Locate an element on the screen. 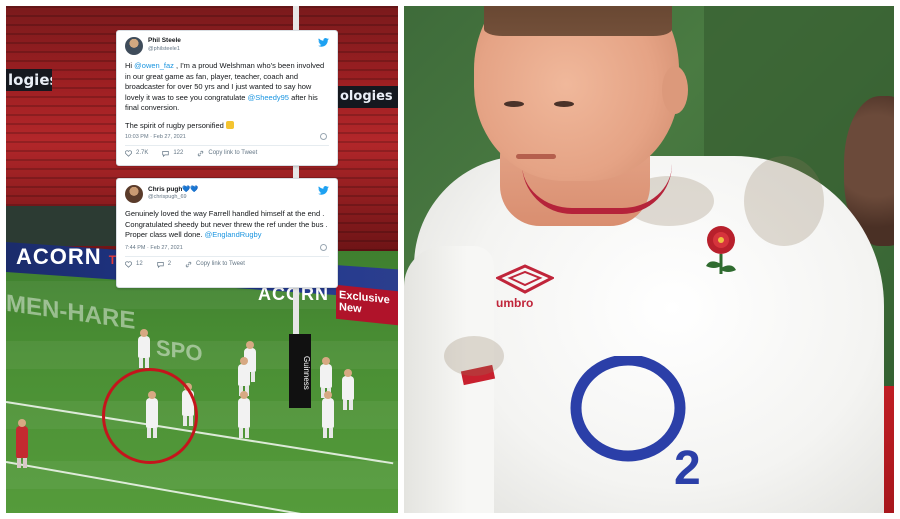  stand-structure is located at coordinates (61, 226).